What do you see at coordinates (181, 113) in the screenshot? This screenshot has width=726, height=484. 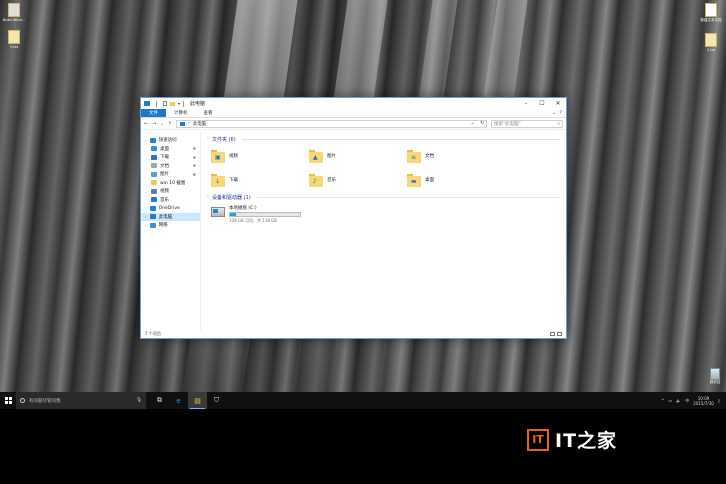 I see `tab-computer: 计算机` at bounding box center [181, 113].